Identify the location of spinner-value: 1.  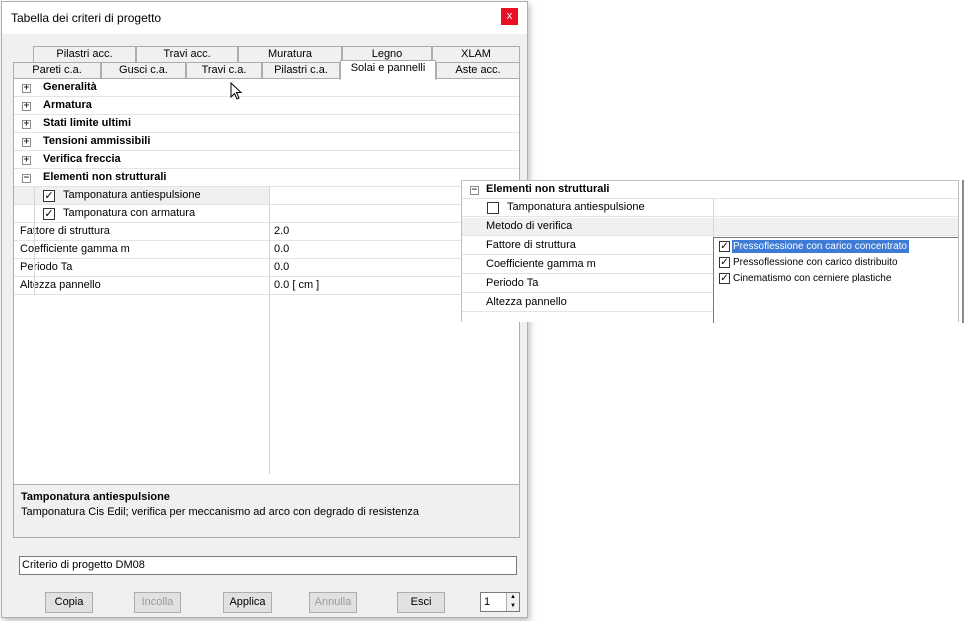
(487, 602).